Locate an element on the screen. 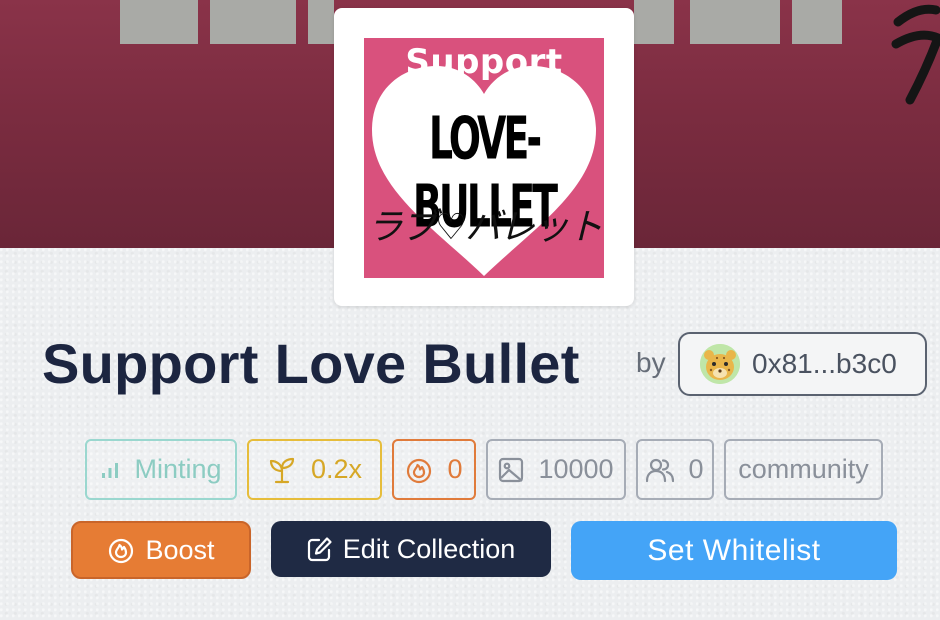 The width and height of the screenshot is (940, 620). category-badge: community is located at coordinates (803, 469).